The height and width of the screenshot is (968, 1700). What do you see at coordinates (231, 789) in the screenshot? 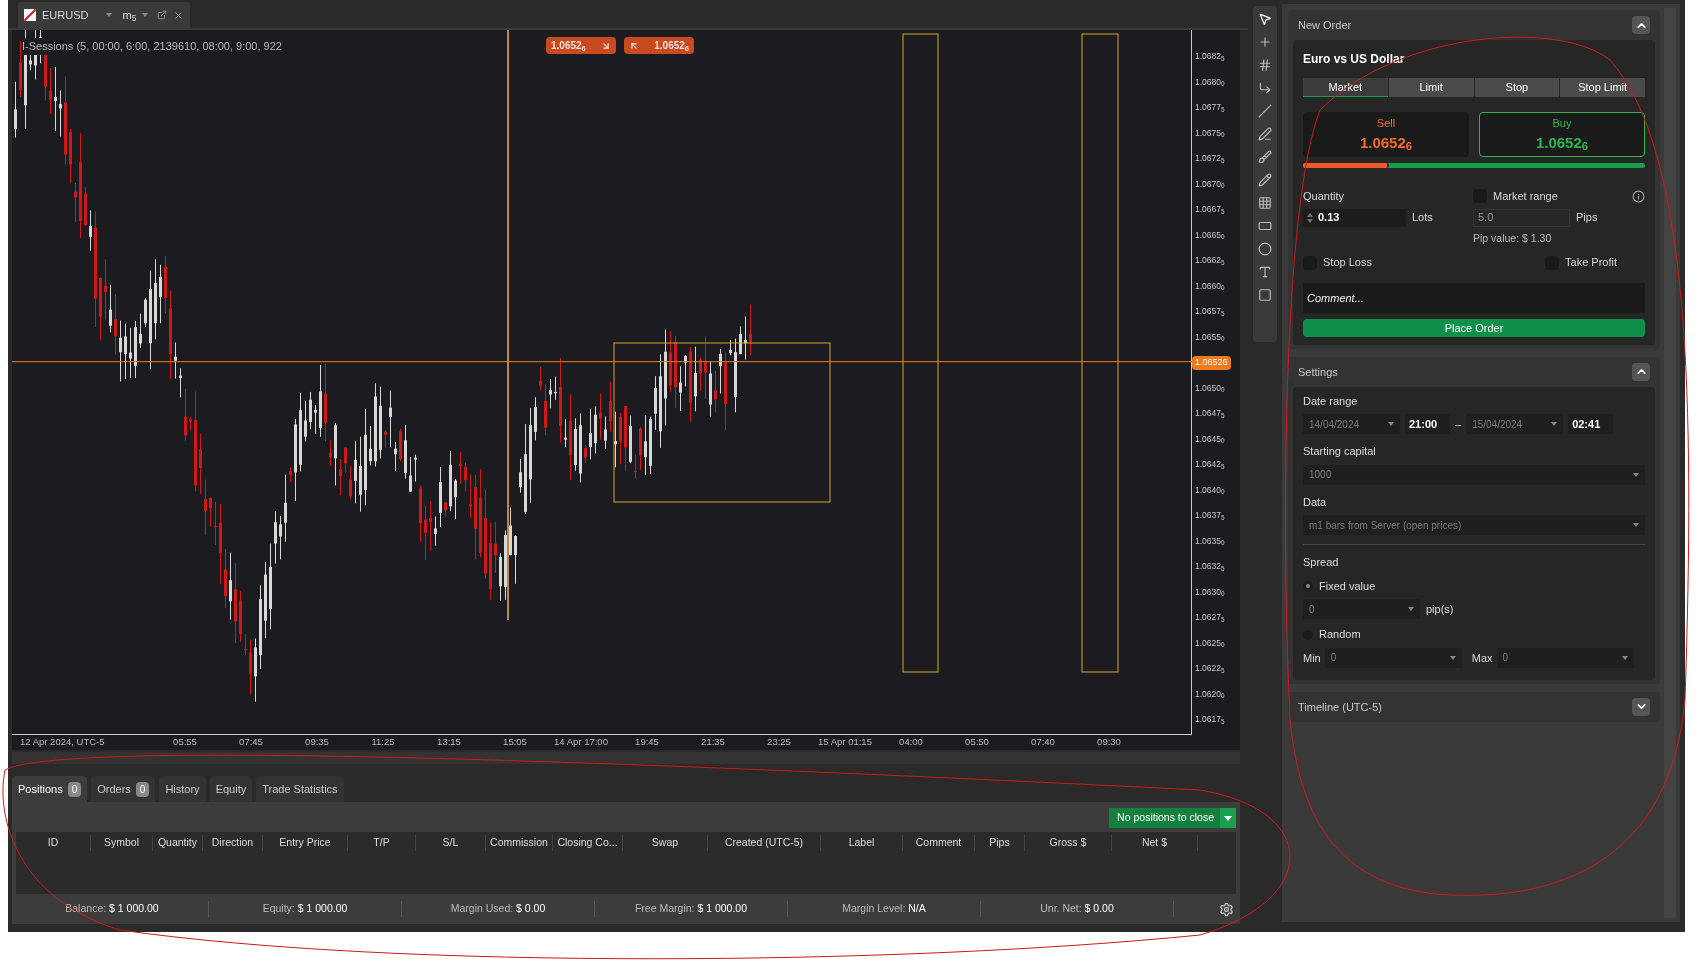
I see `panel-tab: Equity` at bounding box center [231, 789].